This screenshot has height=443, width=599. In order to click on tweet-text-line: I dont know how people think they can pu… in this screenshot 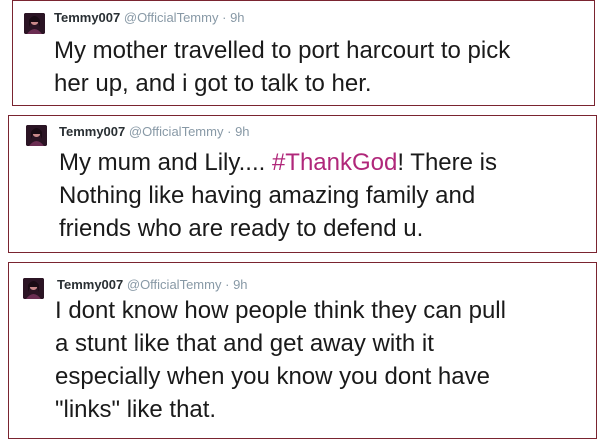, I will do `click(280, 310)`.